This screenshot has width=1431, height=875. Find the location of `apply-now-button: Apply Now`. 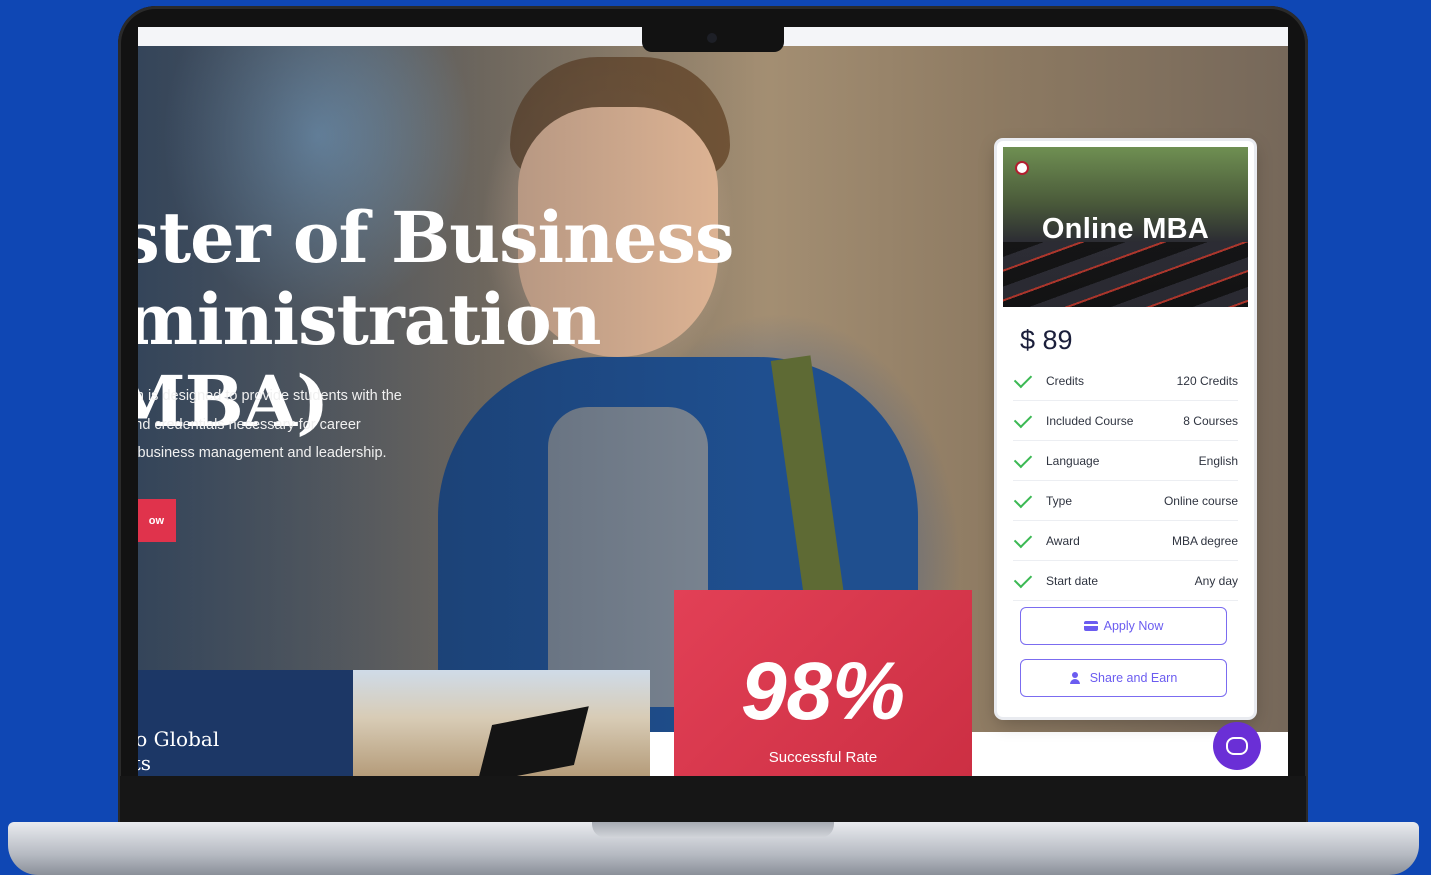

apply-now-button: Apply Now is located at coordinates (1123, 626).